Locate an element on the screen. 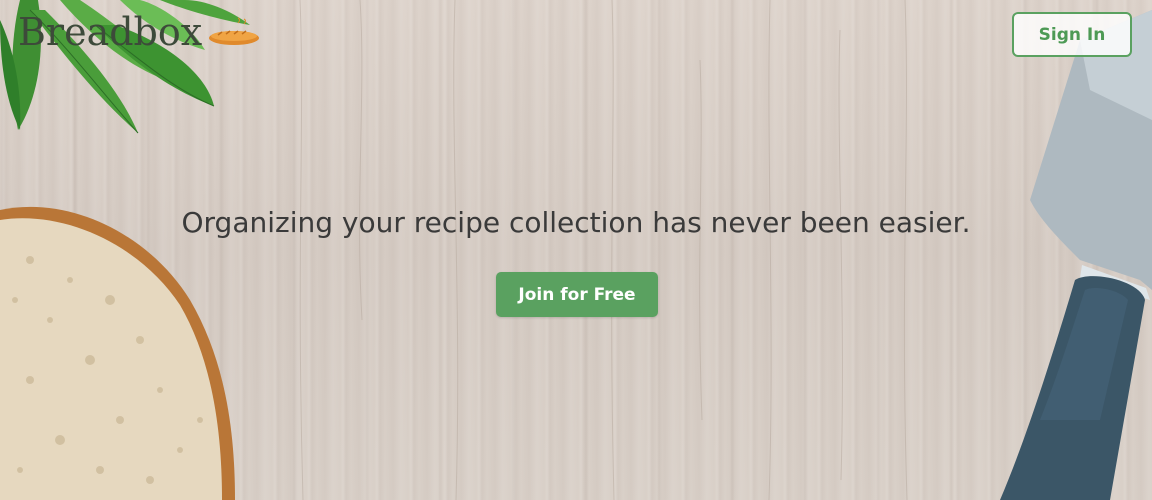 Image resolution: width=1152 pixels, height=500 pixels. sign-in-button: Sign In is located at coordinates (1072, 34).